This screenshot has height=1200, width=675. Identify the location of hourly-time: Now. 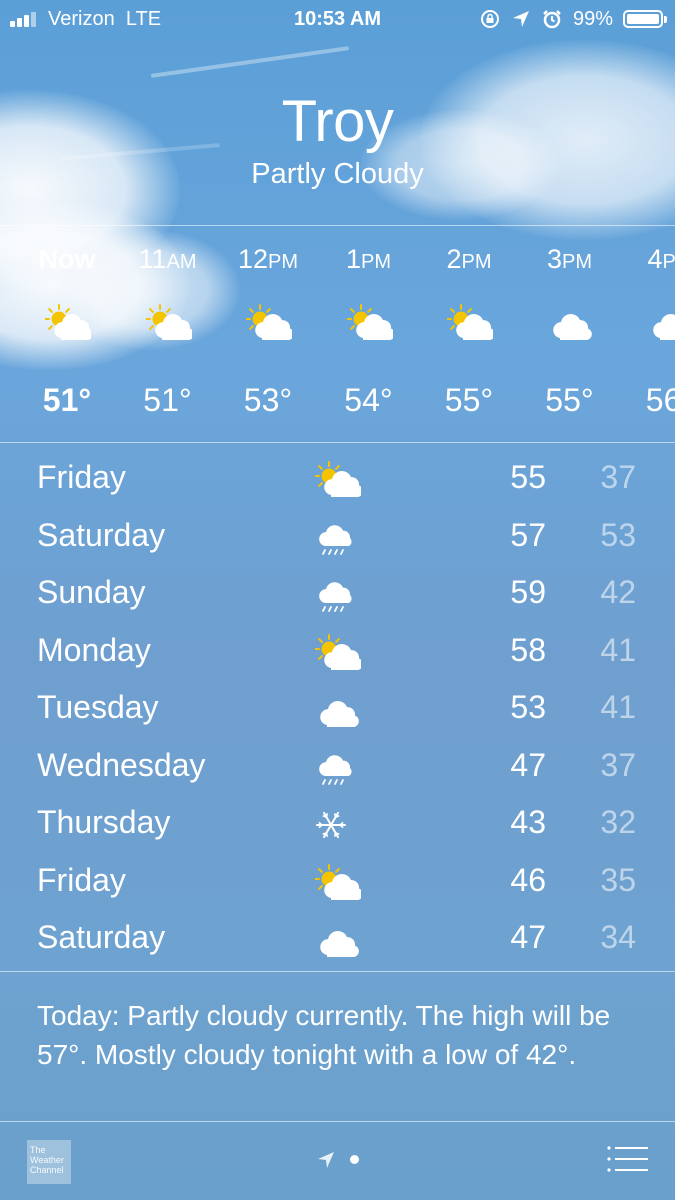
(67, 259).